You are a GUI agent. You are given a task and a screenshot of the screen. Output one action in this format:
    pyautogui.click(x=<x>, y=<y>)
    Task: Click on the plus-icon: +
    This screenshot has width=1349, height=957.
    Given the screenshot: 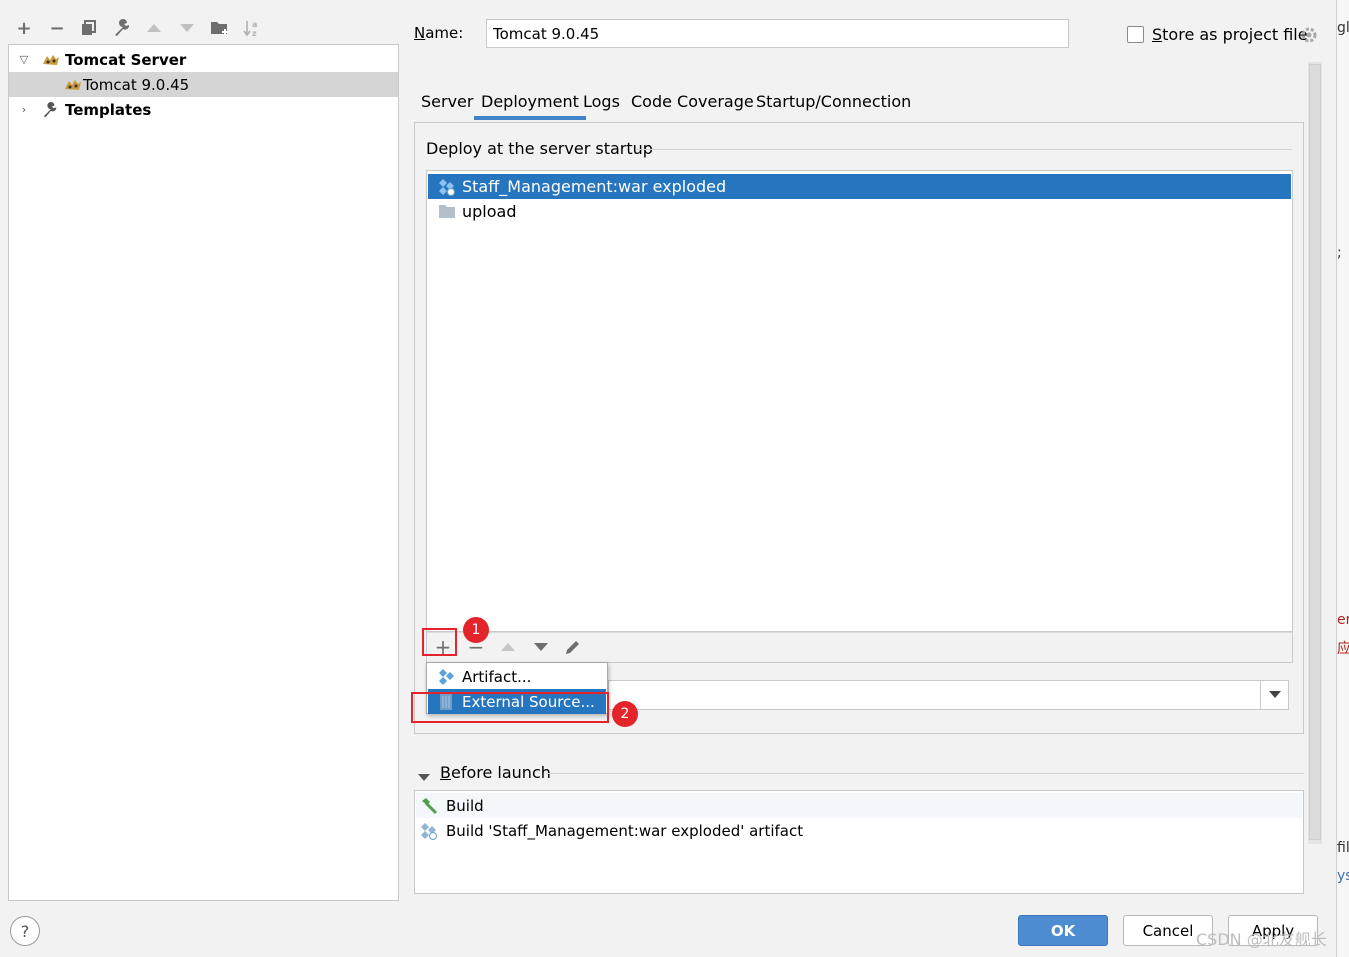 What is the action you would take?
    pyautogui.click(x=24, y=28)
    